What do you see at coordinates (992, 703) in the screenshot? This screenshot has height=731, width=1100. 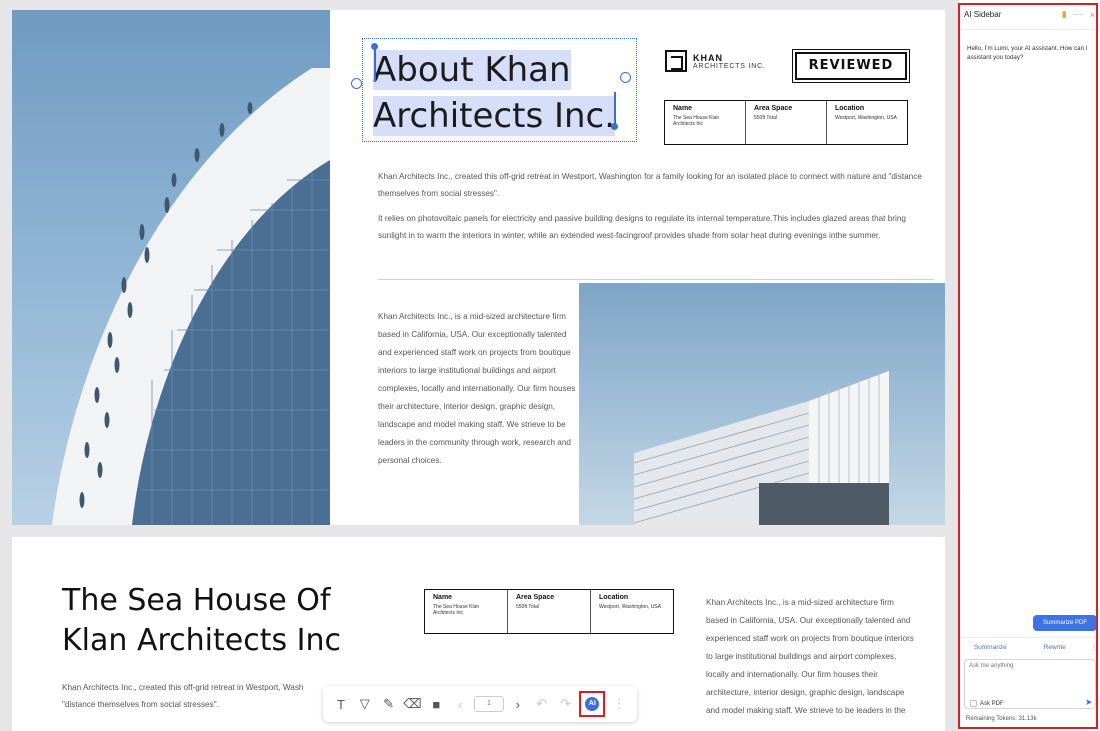 I see `ask-pdf-label: Ask PDF` at bounding box center [992, 703].